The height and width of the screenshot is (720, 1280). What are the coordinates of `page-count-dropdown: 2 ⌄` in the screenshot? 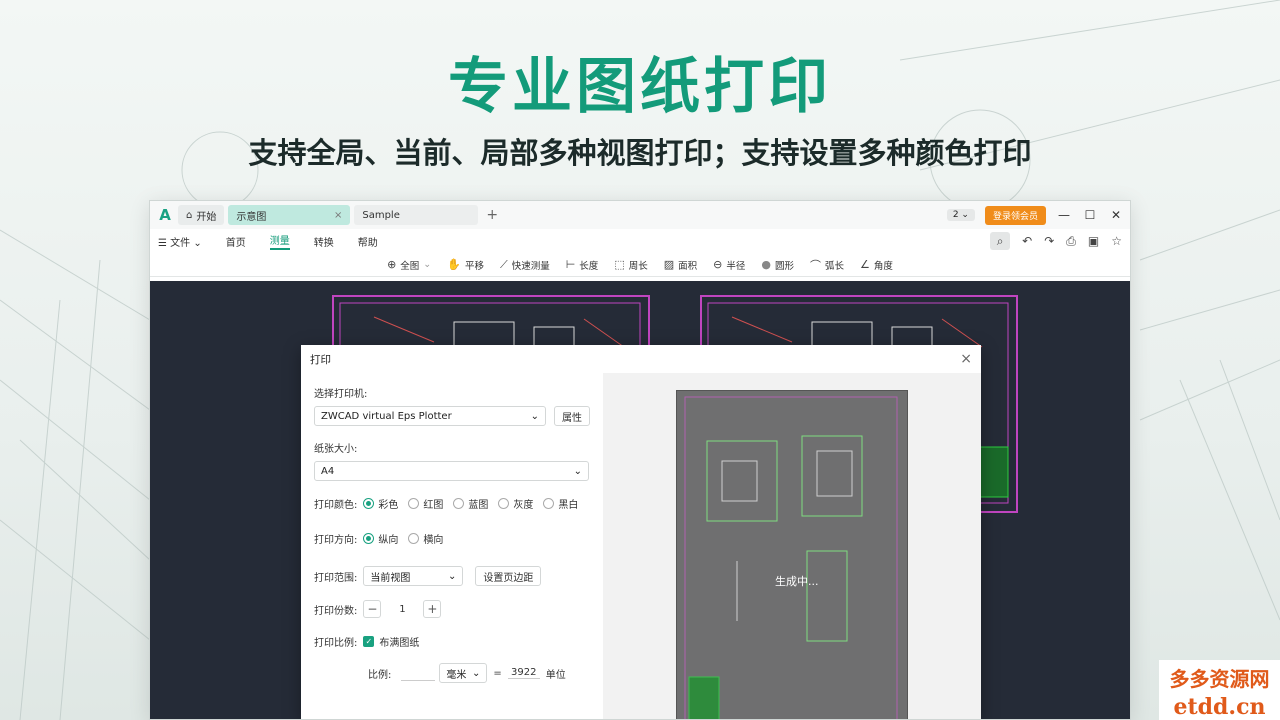 It's located at (960, 215).